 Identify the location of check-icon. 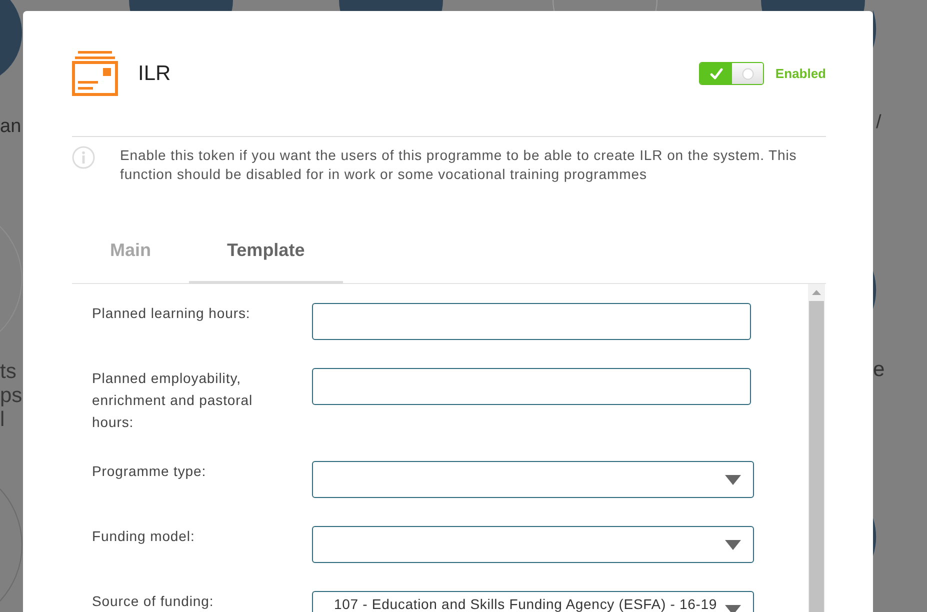
(716, 74).